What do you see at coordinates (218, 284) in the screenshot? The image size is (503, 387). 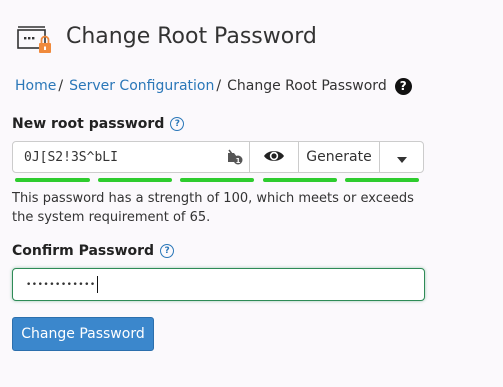 I see `confirm-password-input: ••••••••••••` at bounding box center [218, 284].